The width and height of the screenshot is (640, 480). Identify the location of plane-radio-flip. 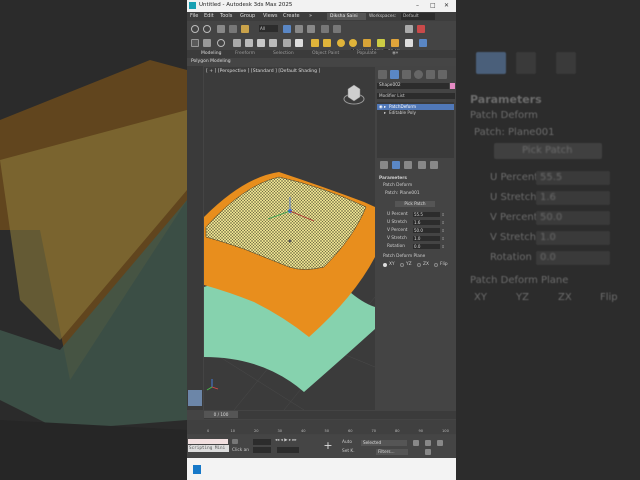
(436, 265).